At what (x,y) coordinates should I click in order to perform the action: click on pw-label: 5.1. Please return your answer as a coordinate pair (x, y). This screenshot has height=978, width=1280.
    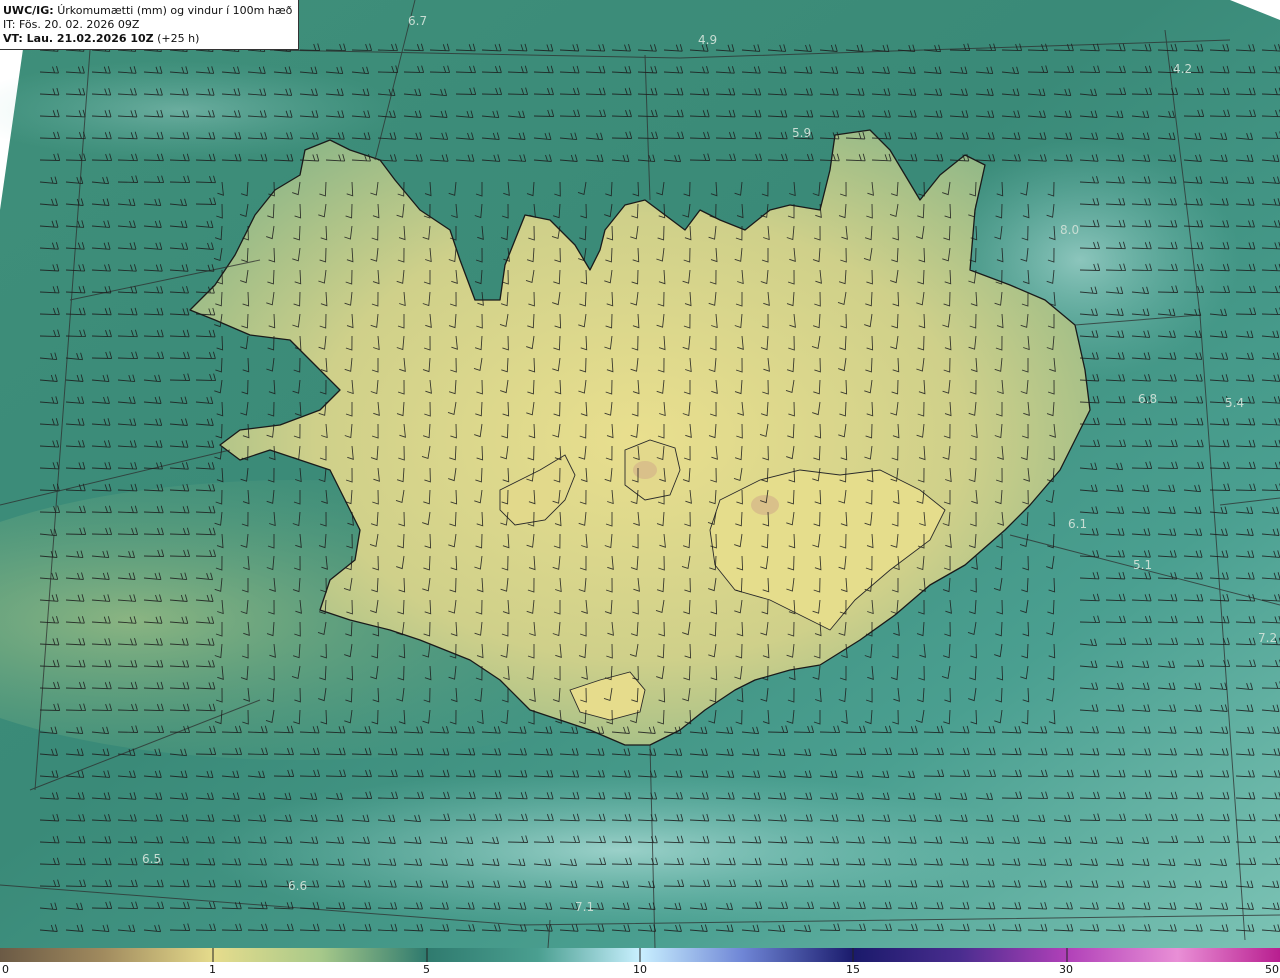
    Looking at the image, I should click on (1142, 565).